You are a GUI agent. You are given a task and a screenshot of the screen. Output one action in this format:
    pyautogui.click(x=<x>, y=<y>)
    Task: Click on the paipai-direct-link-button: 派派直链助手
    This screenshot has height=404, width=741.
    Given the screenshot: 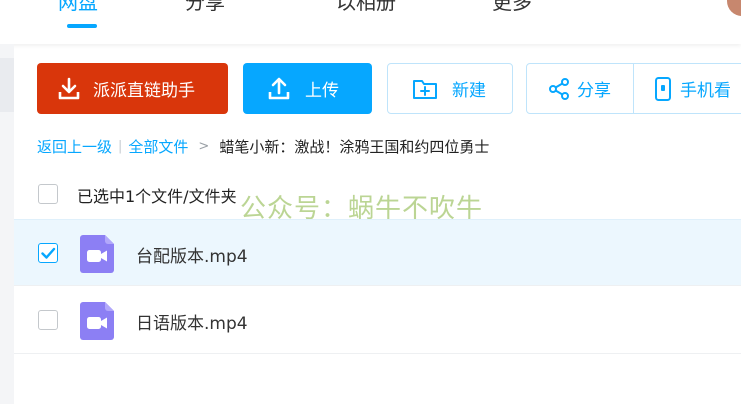 What is the action you would take?
    pyautogui.click(x=132, y=88)
    